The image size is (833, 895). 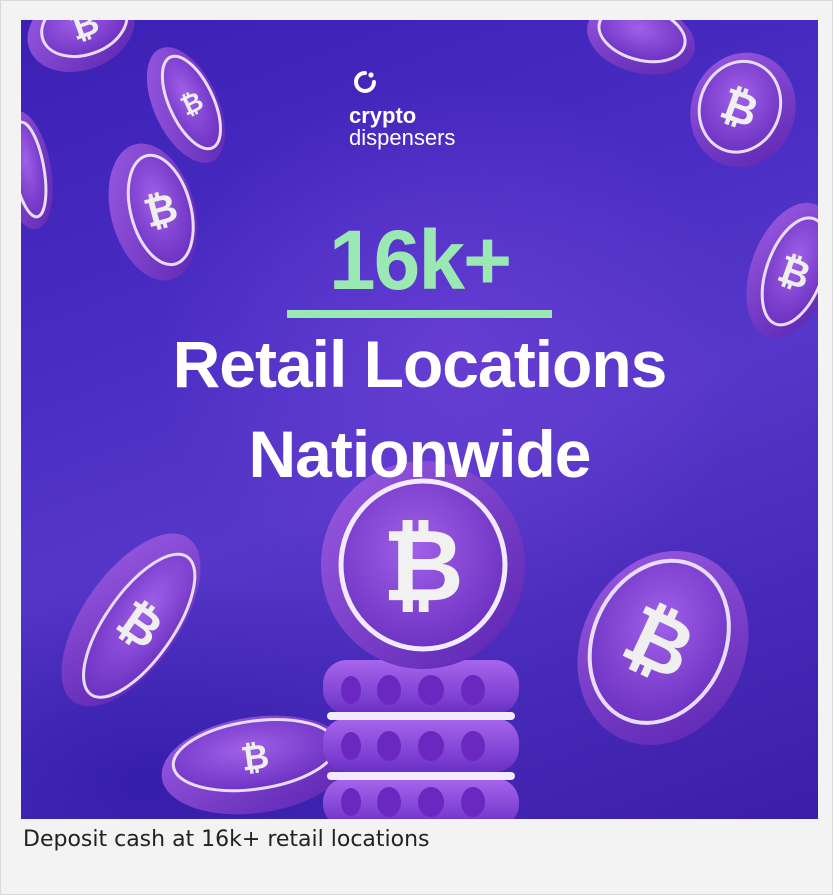 What do you see at coordinates (402, 137) in the screenshot?
I see `brand-name-line2: dispensers` at bounding box center [402, 137].